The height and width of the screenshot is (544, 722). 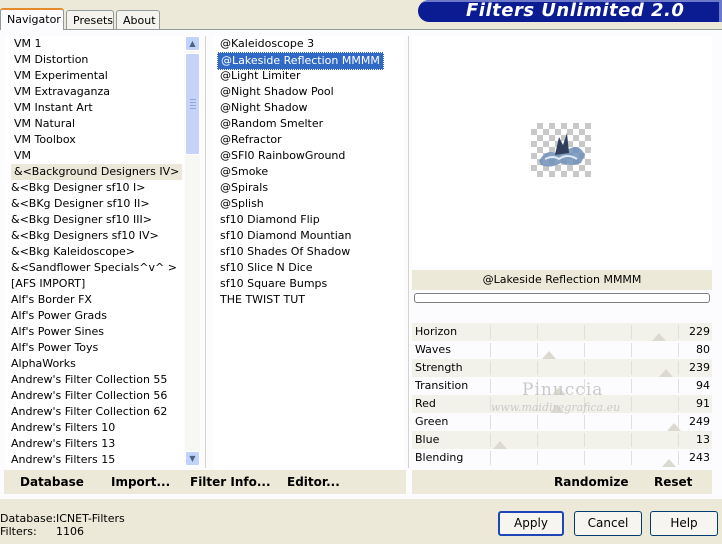 What do you see at coordinates (45, 140) in the screenshot?
I see `category-item: VM Toolbox` at bounding box center [45, 140].